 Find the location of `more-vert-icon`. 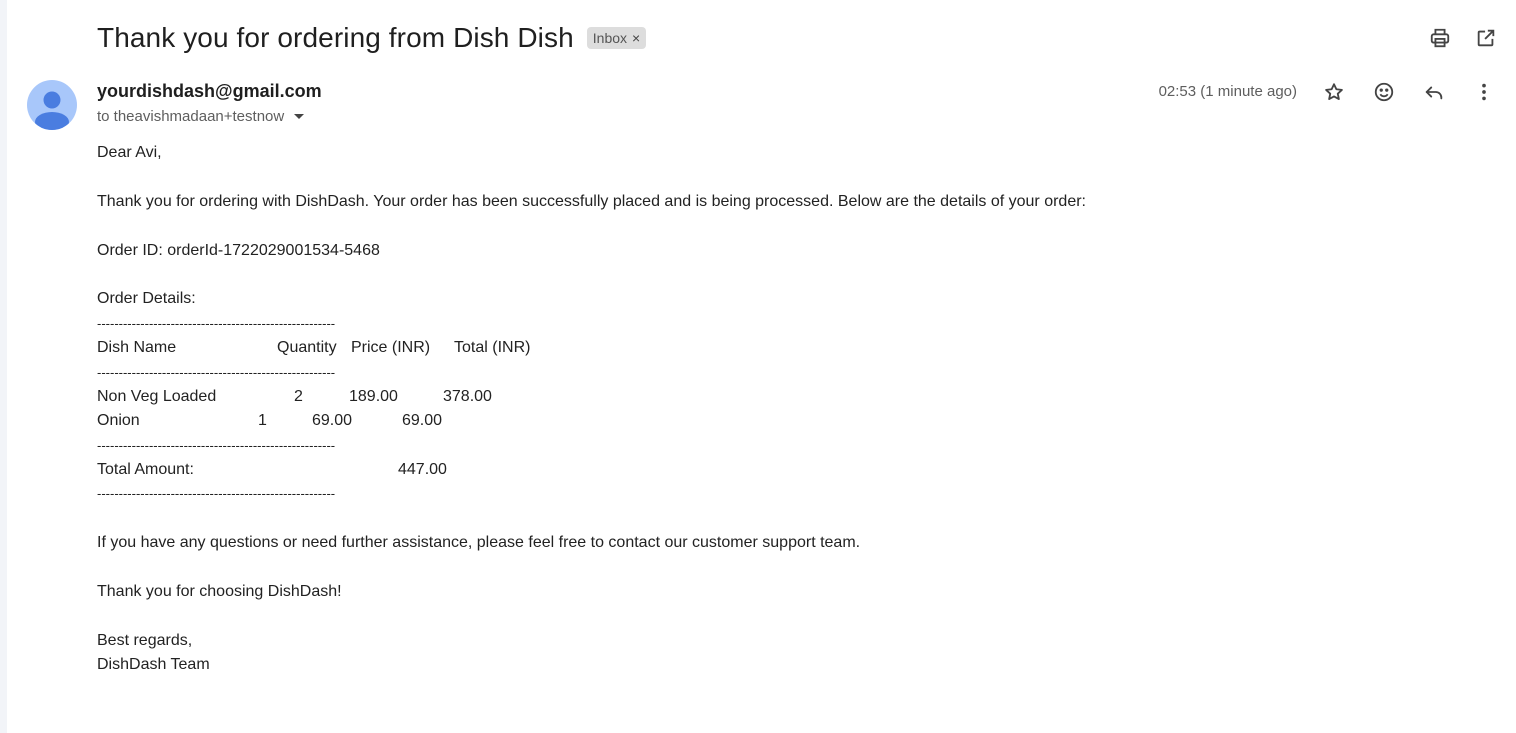

more-vert-icon is located at coordinates (1484, 92).